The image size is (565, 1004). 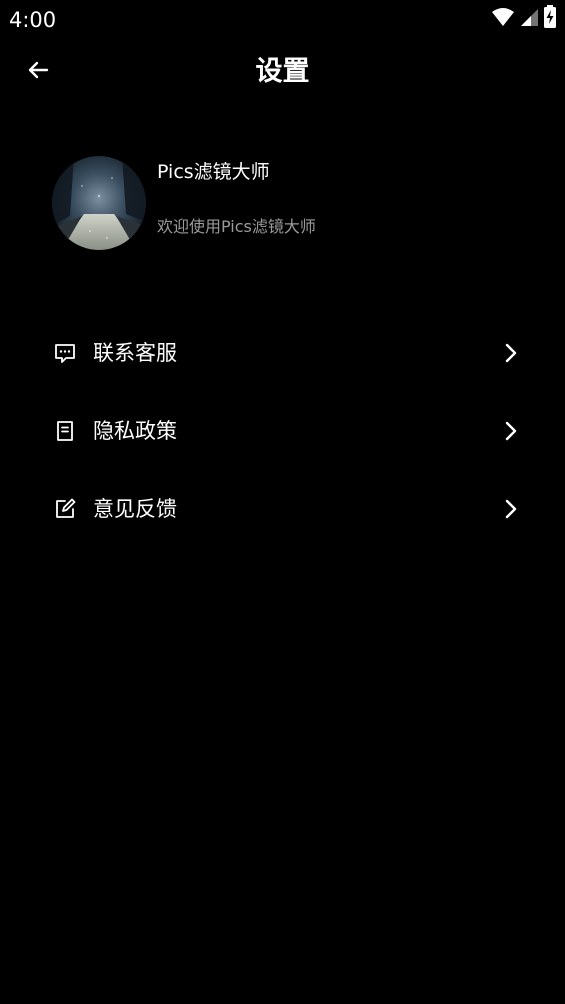 What do you see at coordinates (65, 509) in the screenshot?
I see `edit-icon` at bounding box center [65, 509].